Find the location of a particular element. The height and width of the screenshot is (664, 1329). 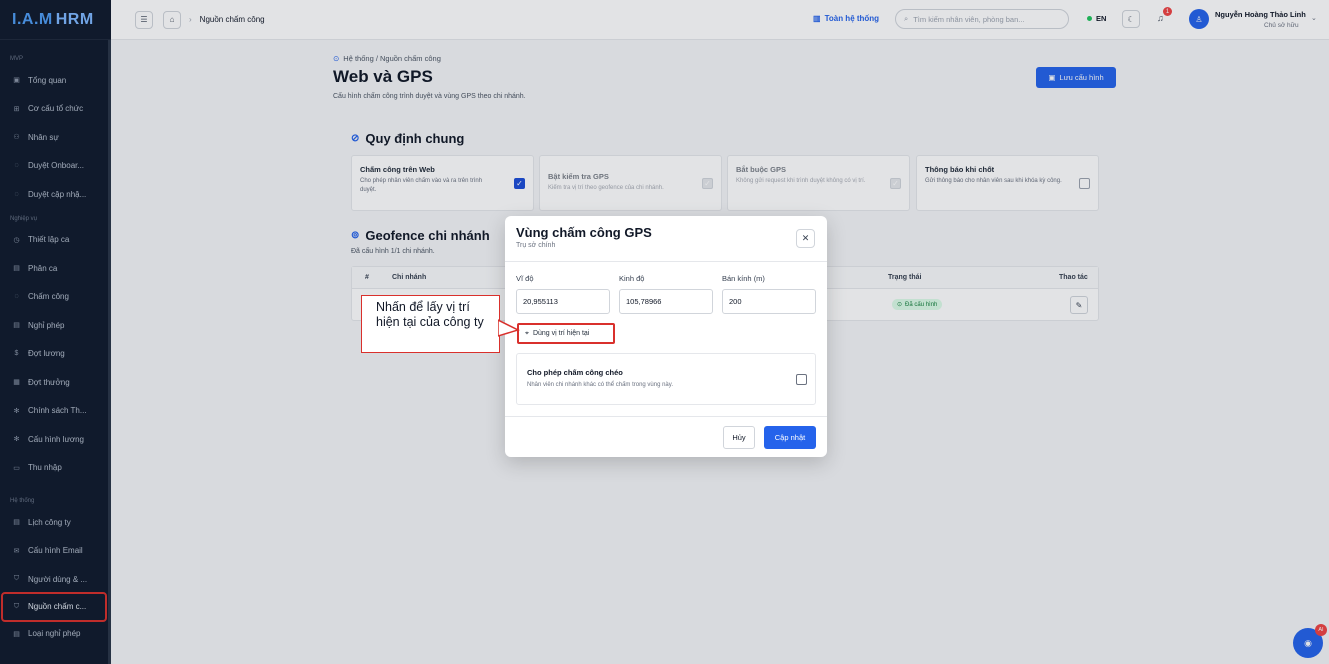

update-button: Cập nhật is located at coordinates (790, 437).